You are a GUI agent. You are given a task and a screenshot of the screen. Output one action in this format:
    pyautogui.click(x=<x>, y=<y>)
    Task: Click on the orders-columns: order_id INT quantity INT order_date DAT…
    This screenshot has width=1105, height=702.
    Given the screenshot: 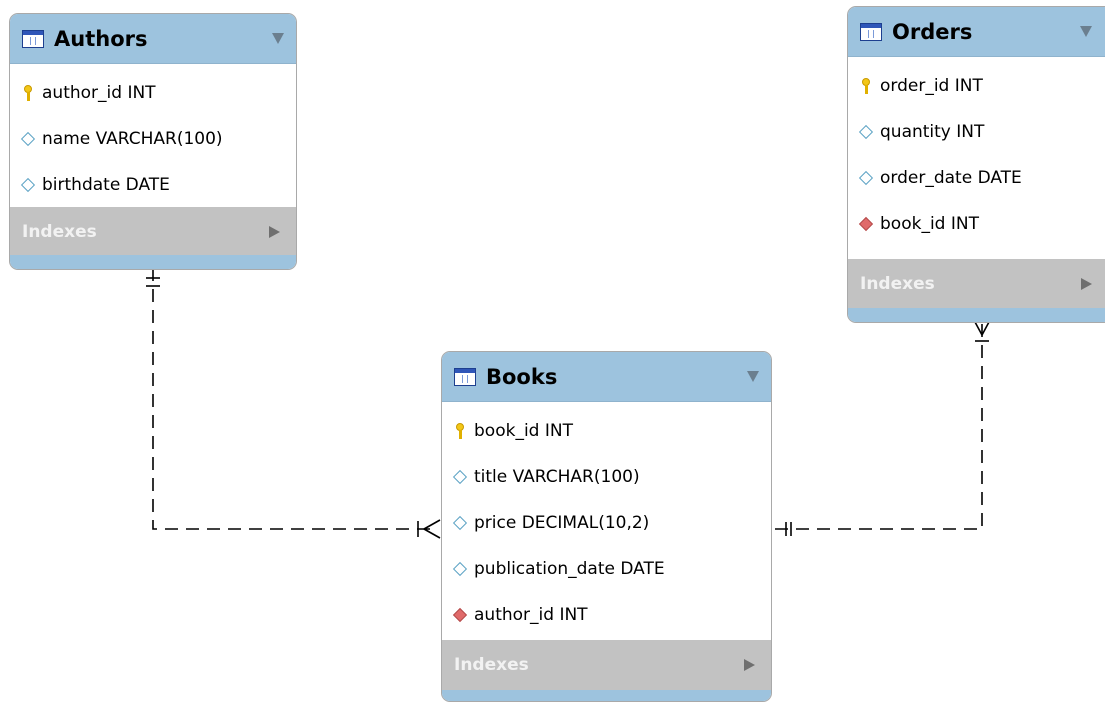 What is the action you would take?
    pyautogui.click(x=976, y=155)
    